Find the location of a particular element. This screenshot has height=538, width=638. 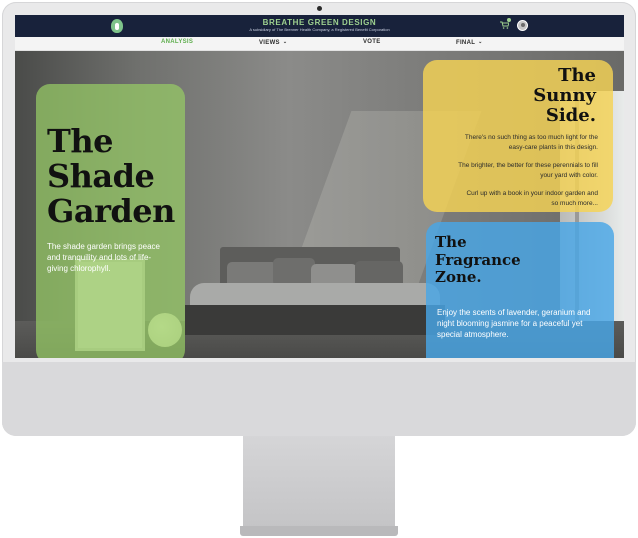

nav-item-label: FINAL is located at coordinates (466, 43).